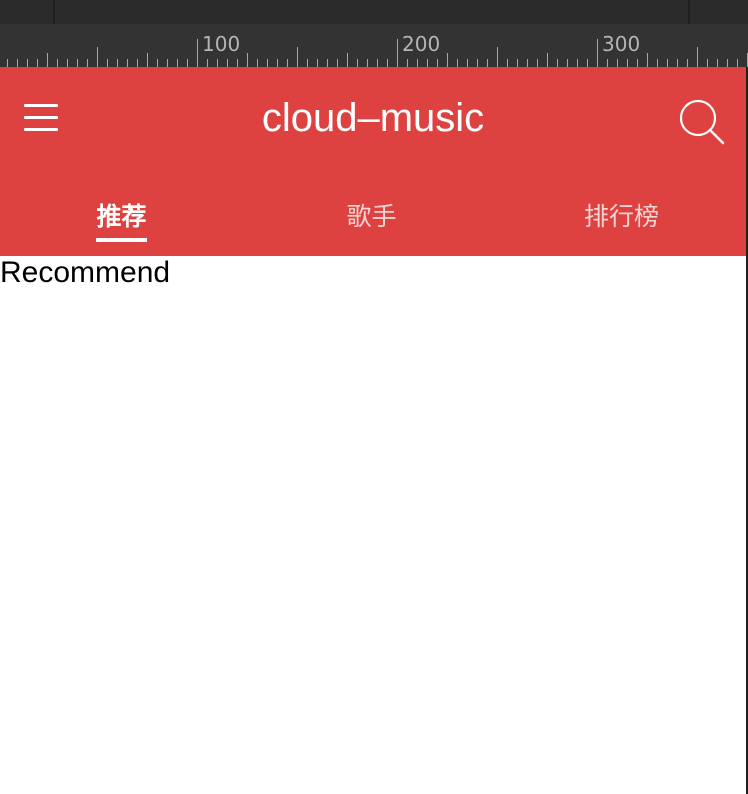 The image size is (748, 794). I want to click on devtools-toolbar, so click(374, 12).